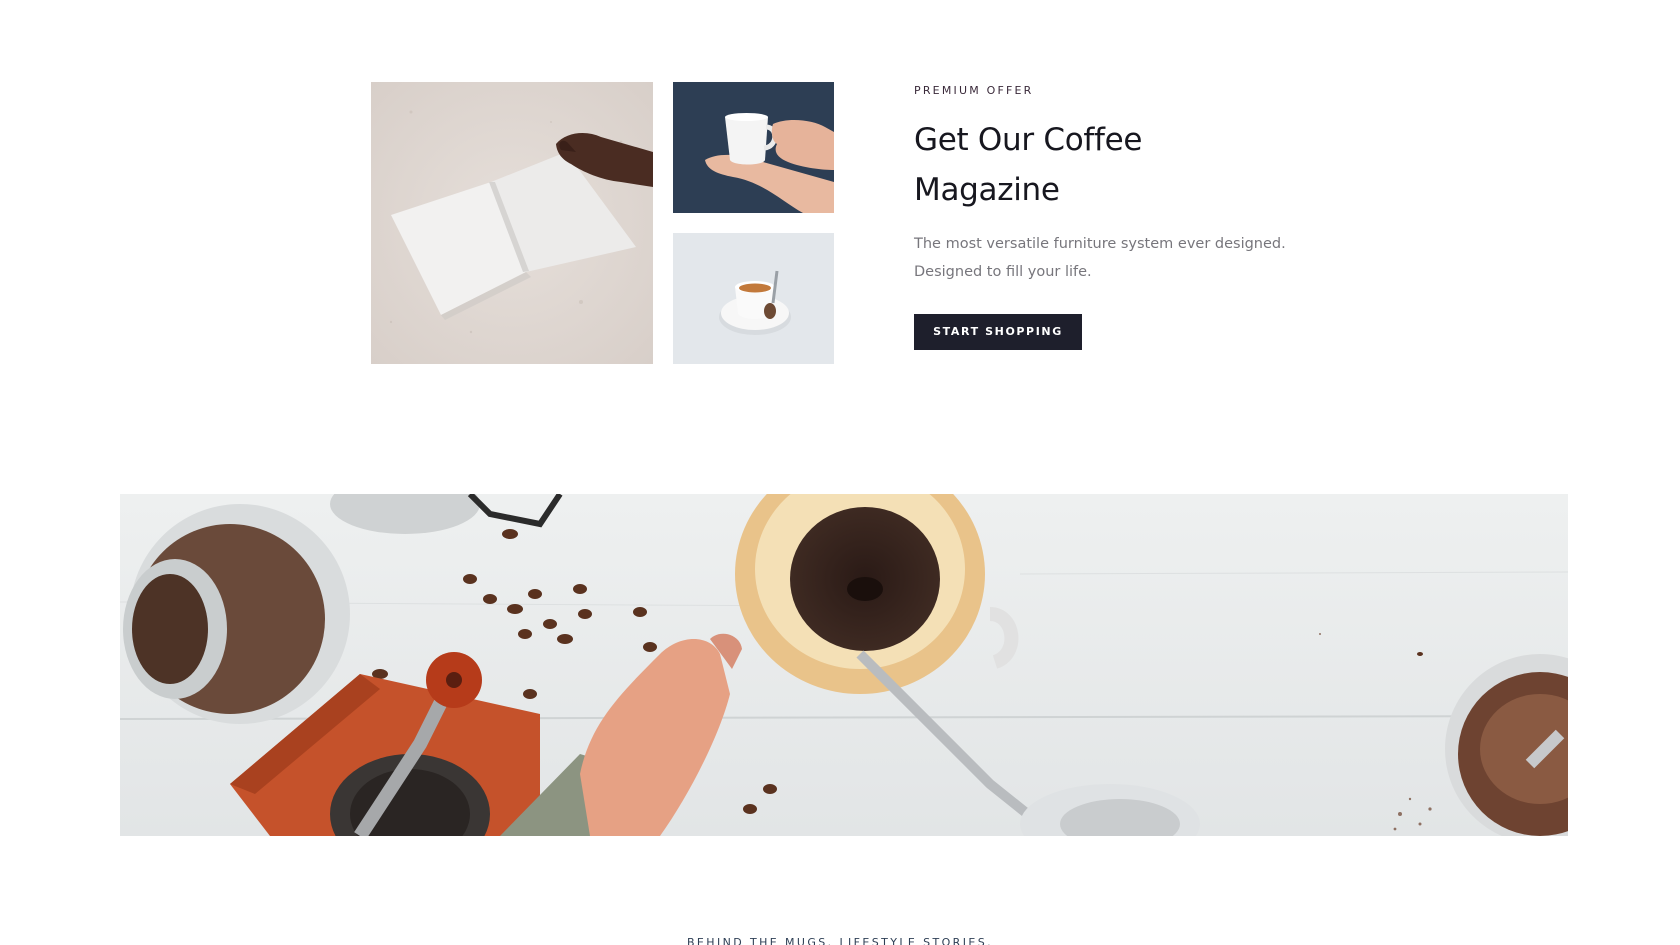  What do you see at coordinates (974, 90) in the screenshot?
I see `eyebrow-label: PREMIUM OFFER` at bounding box center [974, 90].